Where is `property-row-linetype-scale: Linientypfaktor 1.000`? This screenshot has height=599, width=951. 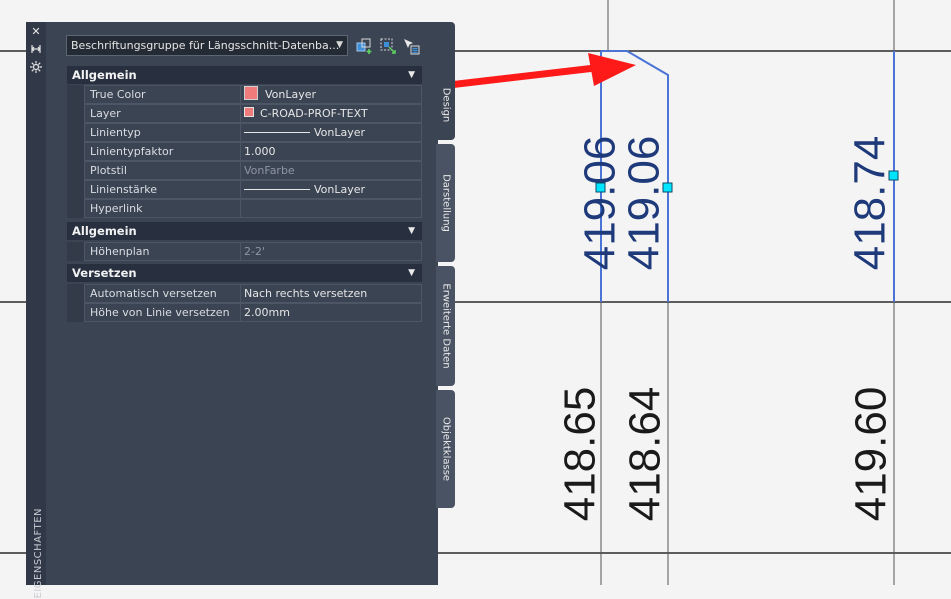
property-row-linetype-scale: Linientypfaktor 1.000 is located at coordinates (253, 151).